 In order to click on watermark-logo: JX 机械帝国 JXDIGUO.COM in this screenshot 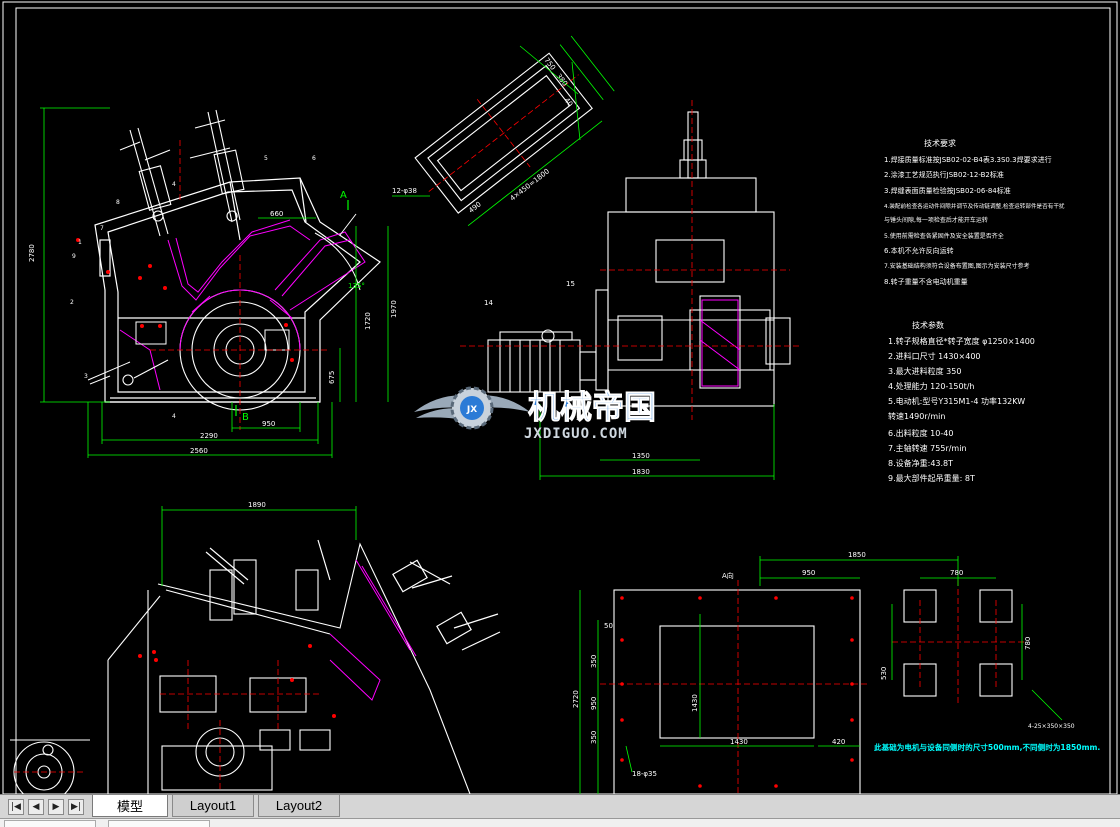, I will do `click(535, 414)`.